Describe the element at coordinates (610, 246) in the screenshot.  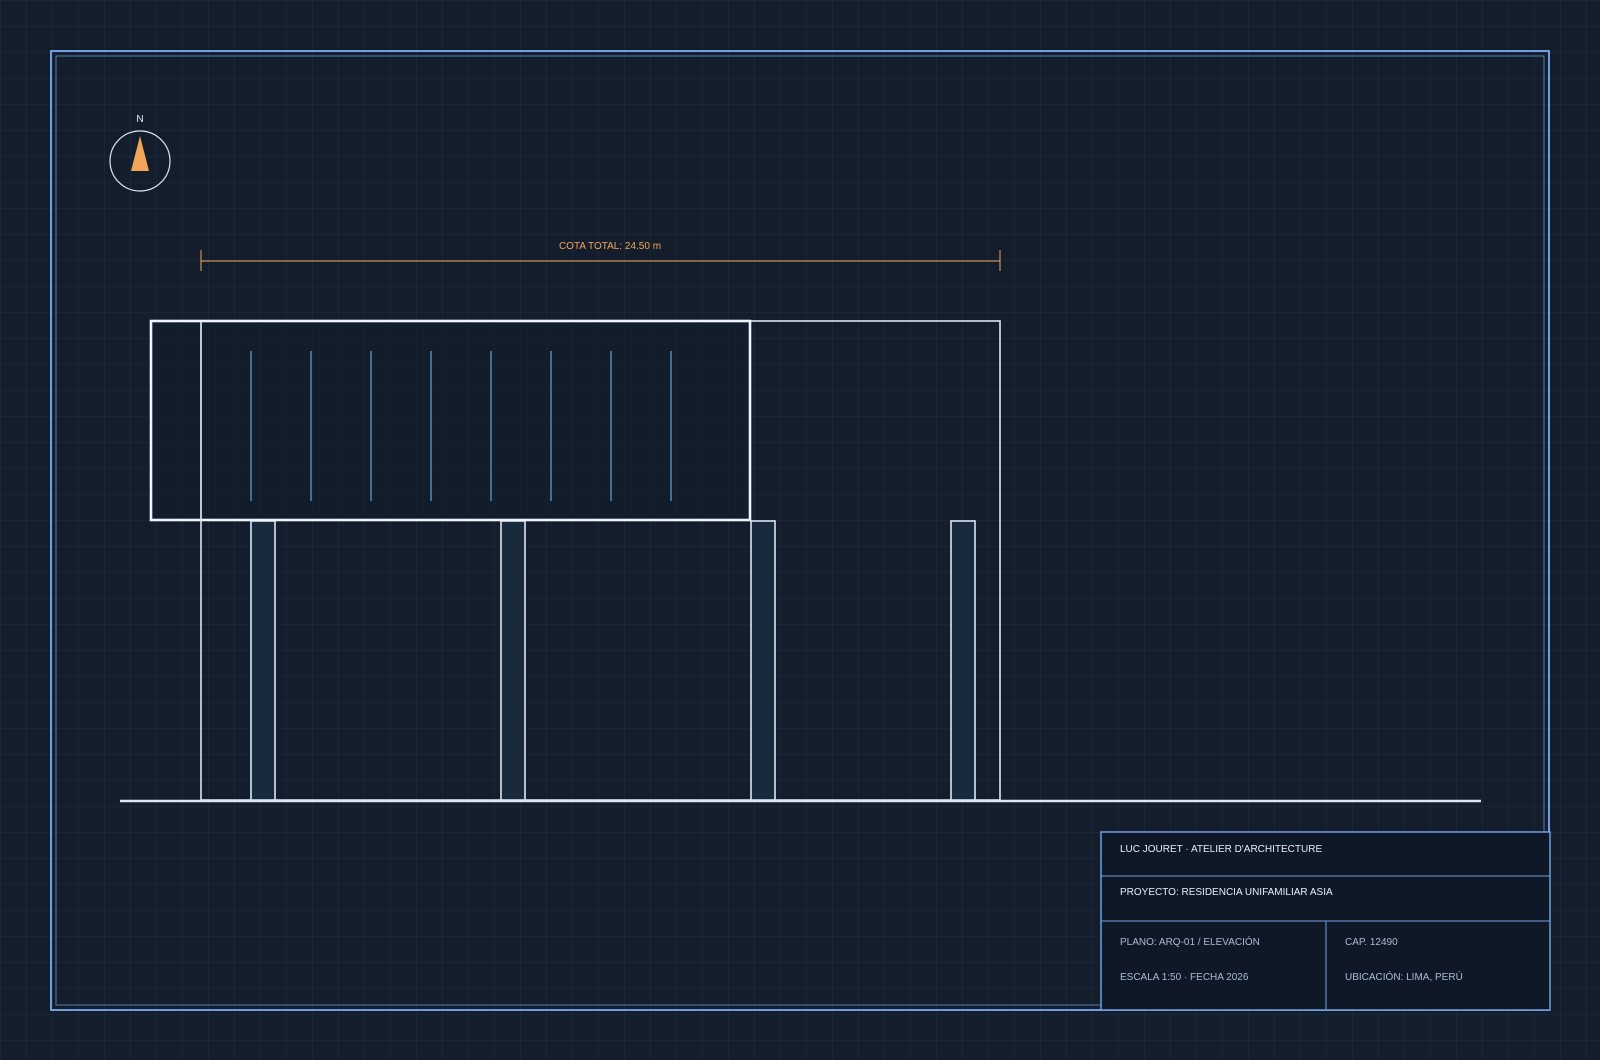
I see `dimension-label: COTA TOTAL: 24.50 m` at that location.